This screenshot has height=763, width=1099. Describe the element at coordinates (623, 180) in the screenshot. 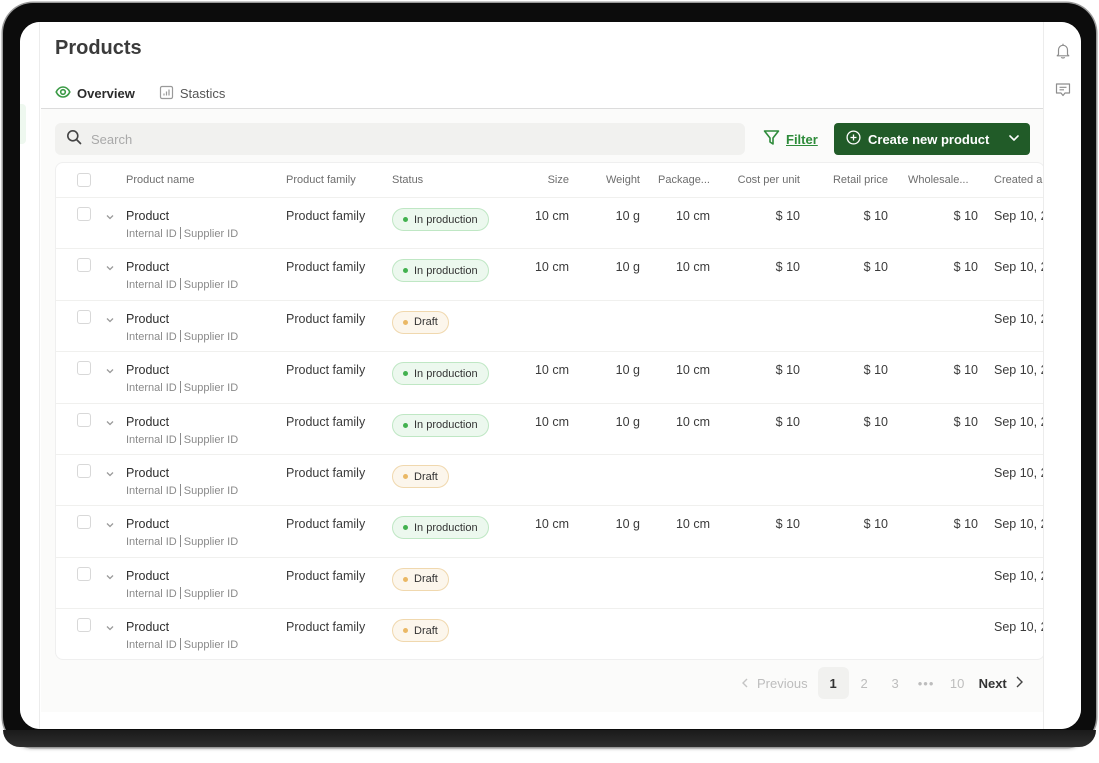

I see `column-header-weight: Weight` at that location.